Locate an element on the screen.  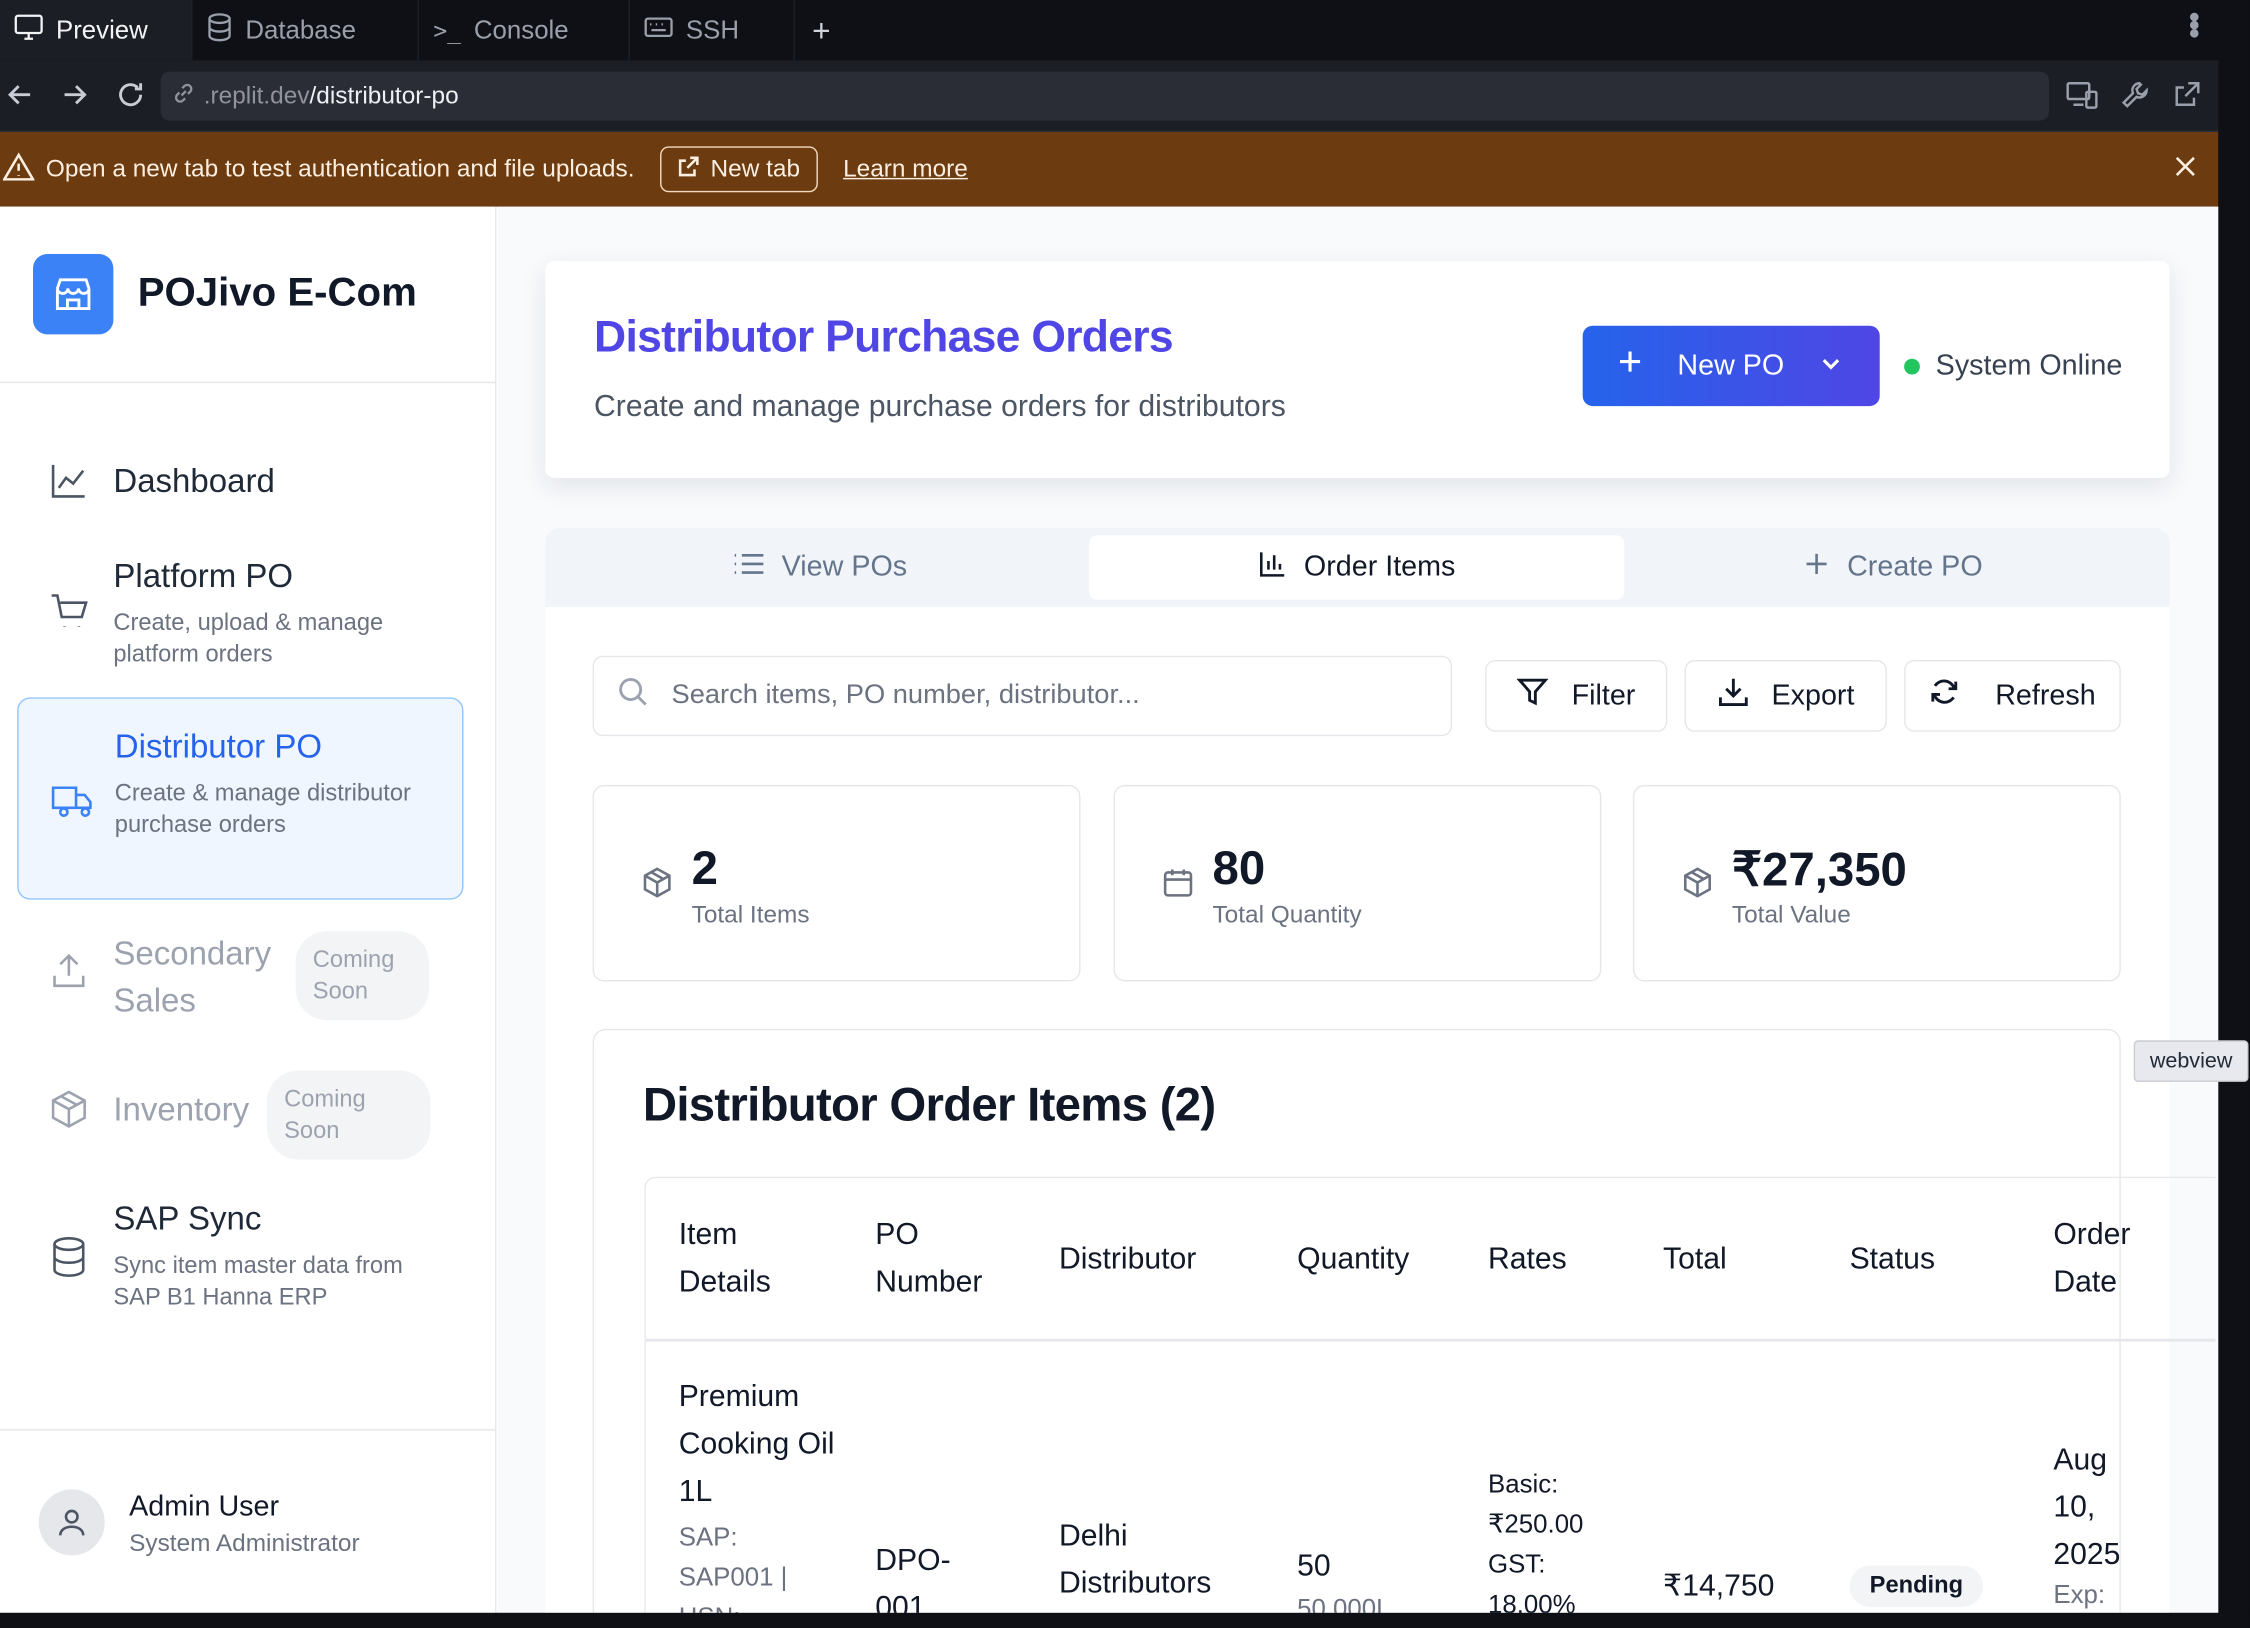
tab-label: Database is located at coordinates (300, 29).